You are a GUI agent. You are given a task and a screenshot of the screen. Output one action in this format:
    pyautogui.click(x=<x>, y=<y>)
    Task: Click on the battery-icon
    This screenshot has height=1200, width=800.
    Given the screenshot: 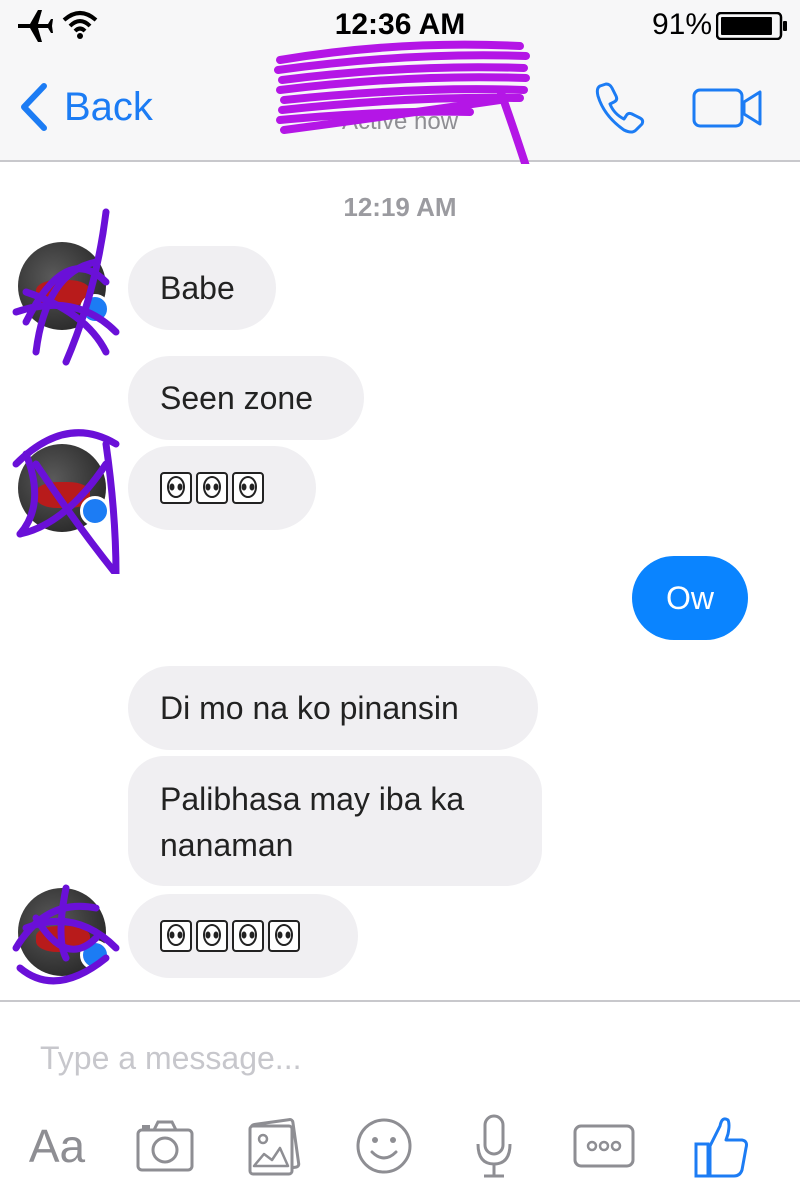 What is the action you would take?
    pyautogui.click(x=751, y=26)
    